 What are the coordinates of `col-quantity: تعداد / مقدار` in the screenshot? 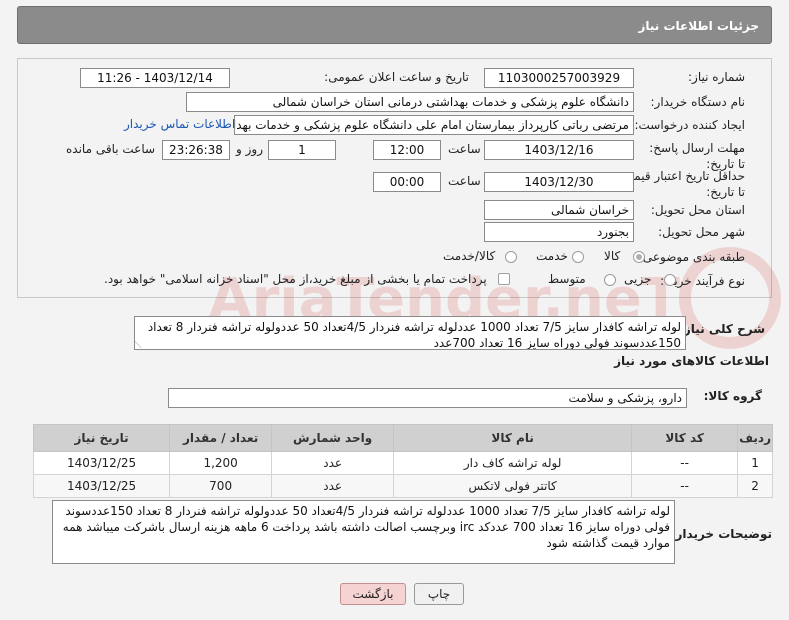 It's located at (221, 438).